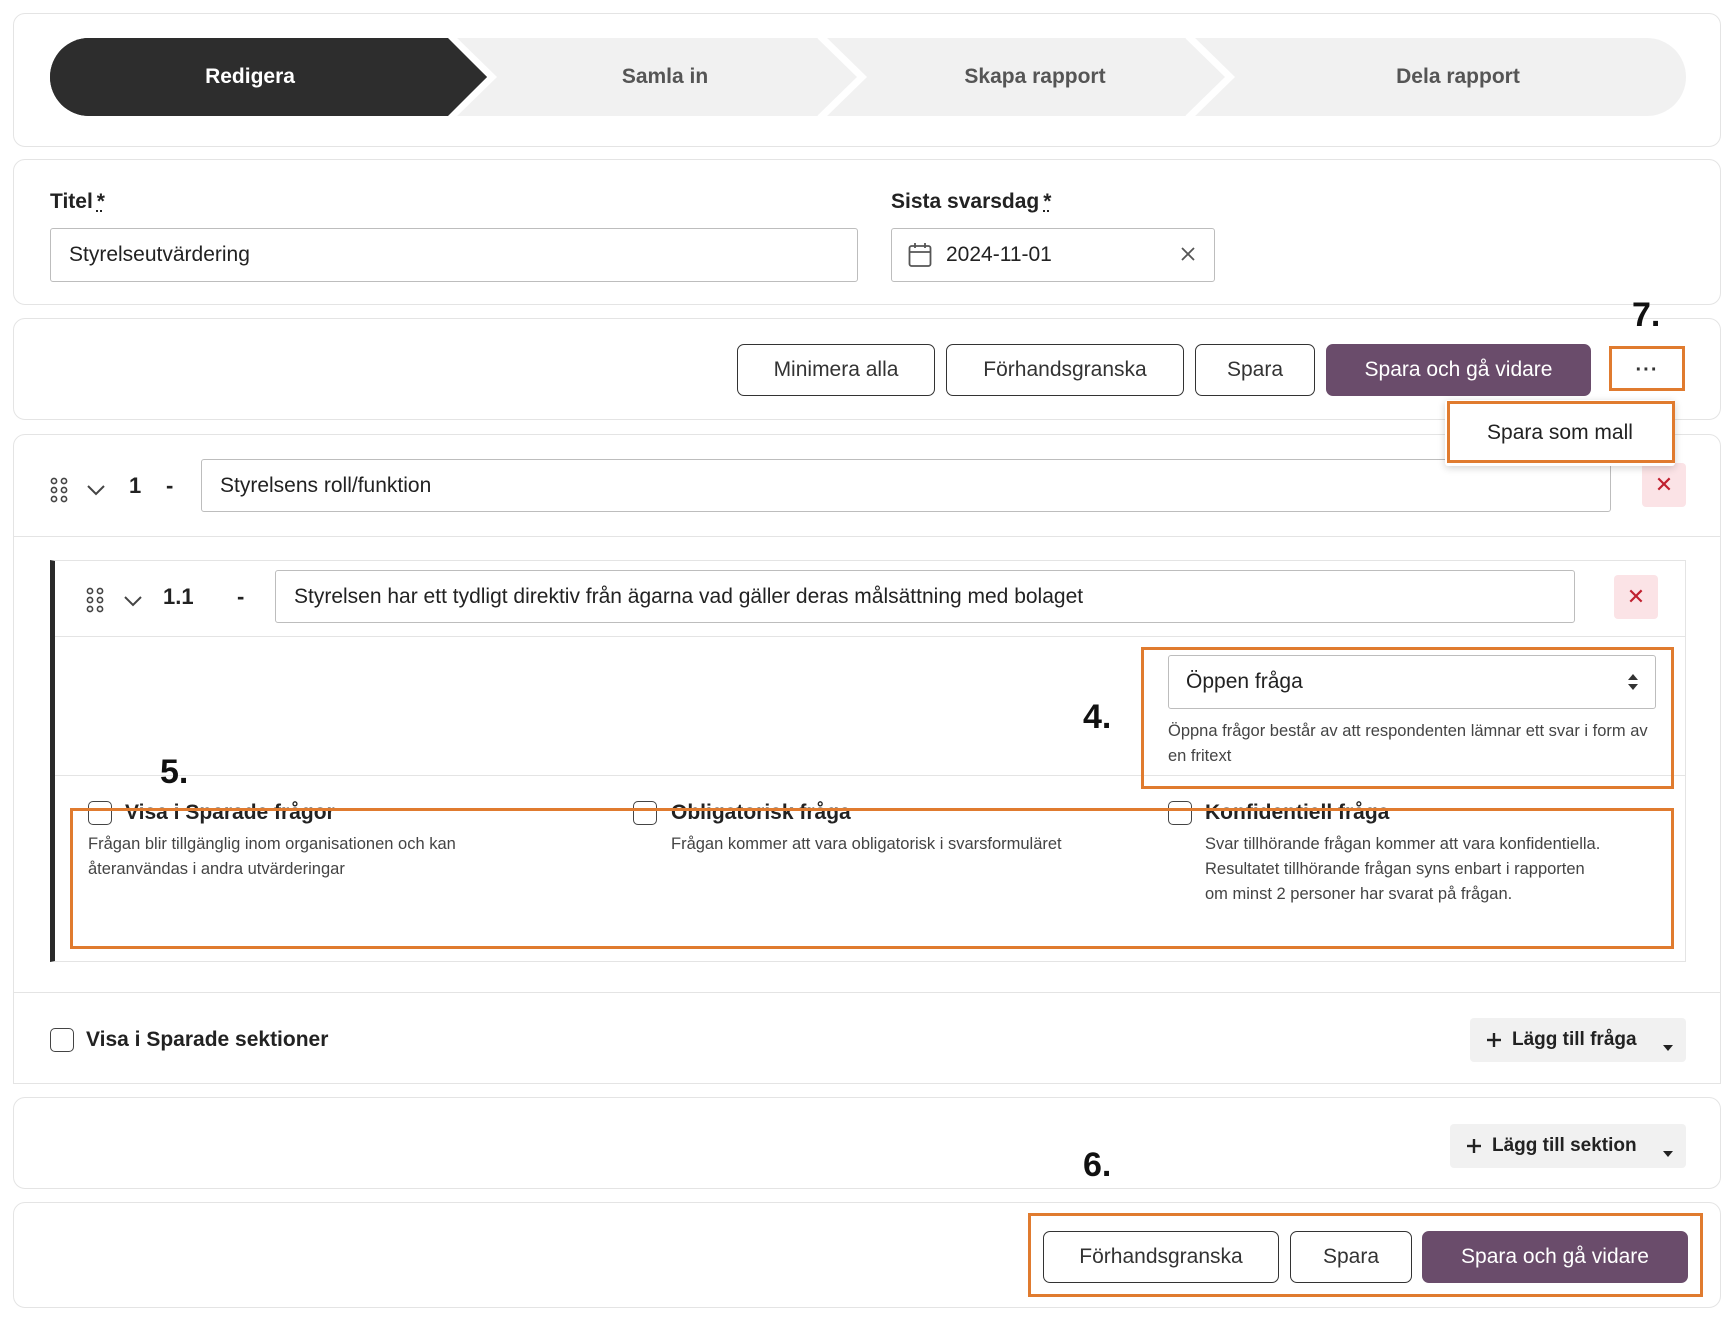 The image size is (1734, 1320). I want to click on save-question-label: Visa i Sparade frågor, so click(230, 812).